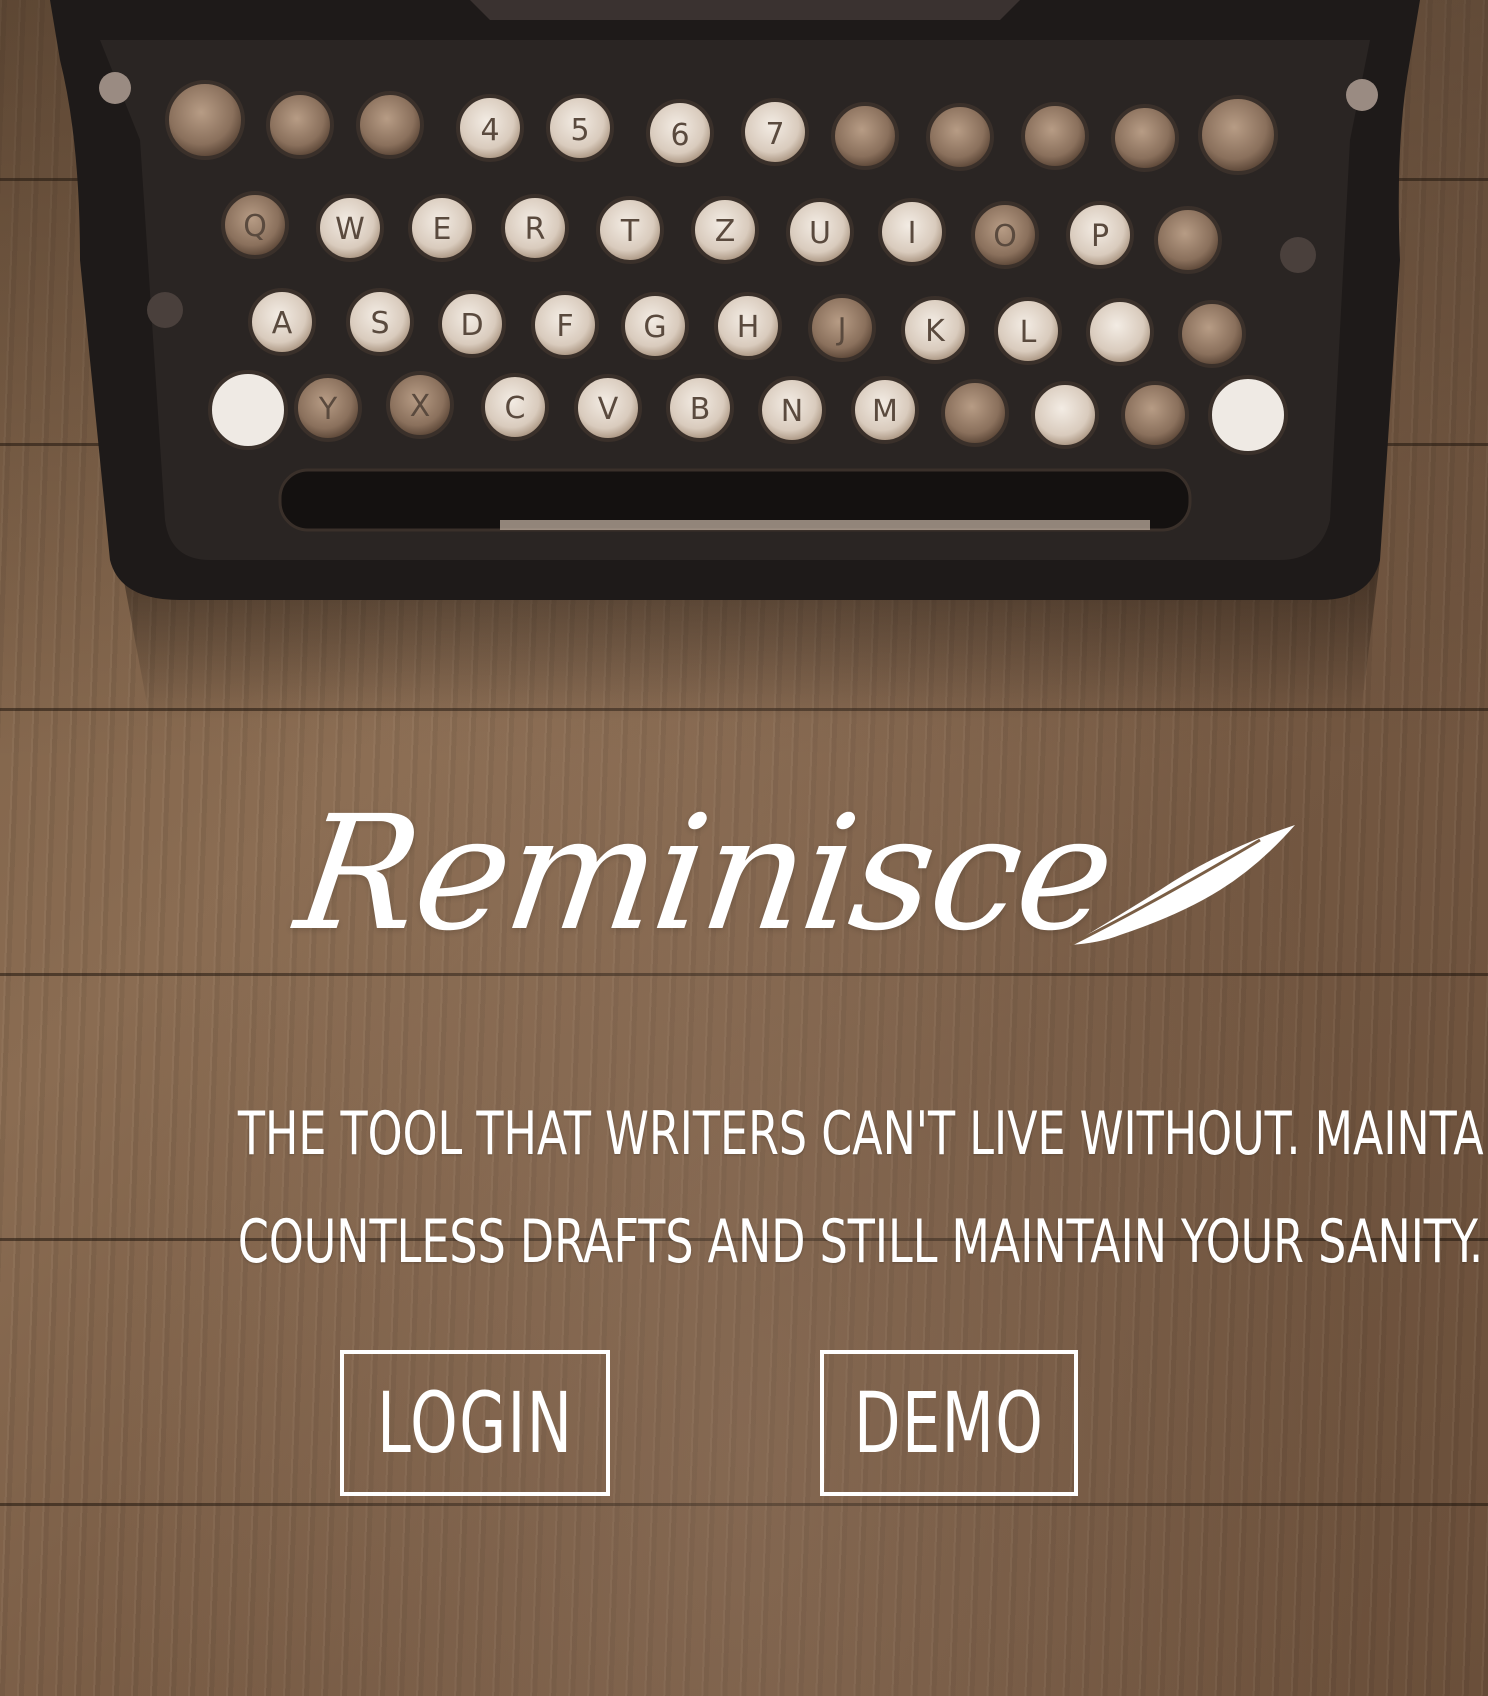  I want to click on svg-text: Z, so click(725, 231).